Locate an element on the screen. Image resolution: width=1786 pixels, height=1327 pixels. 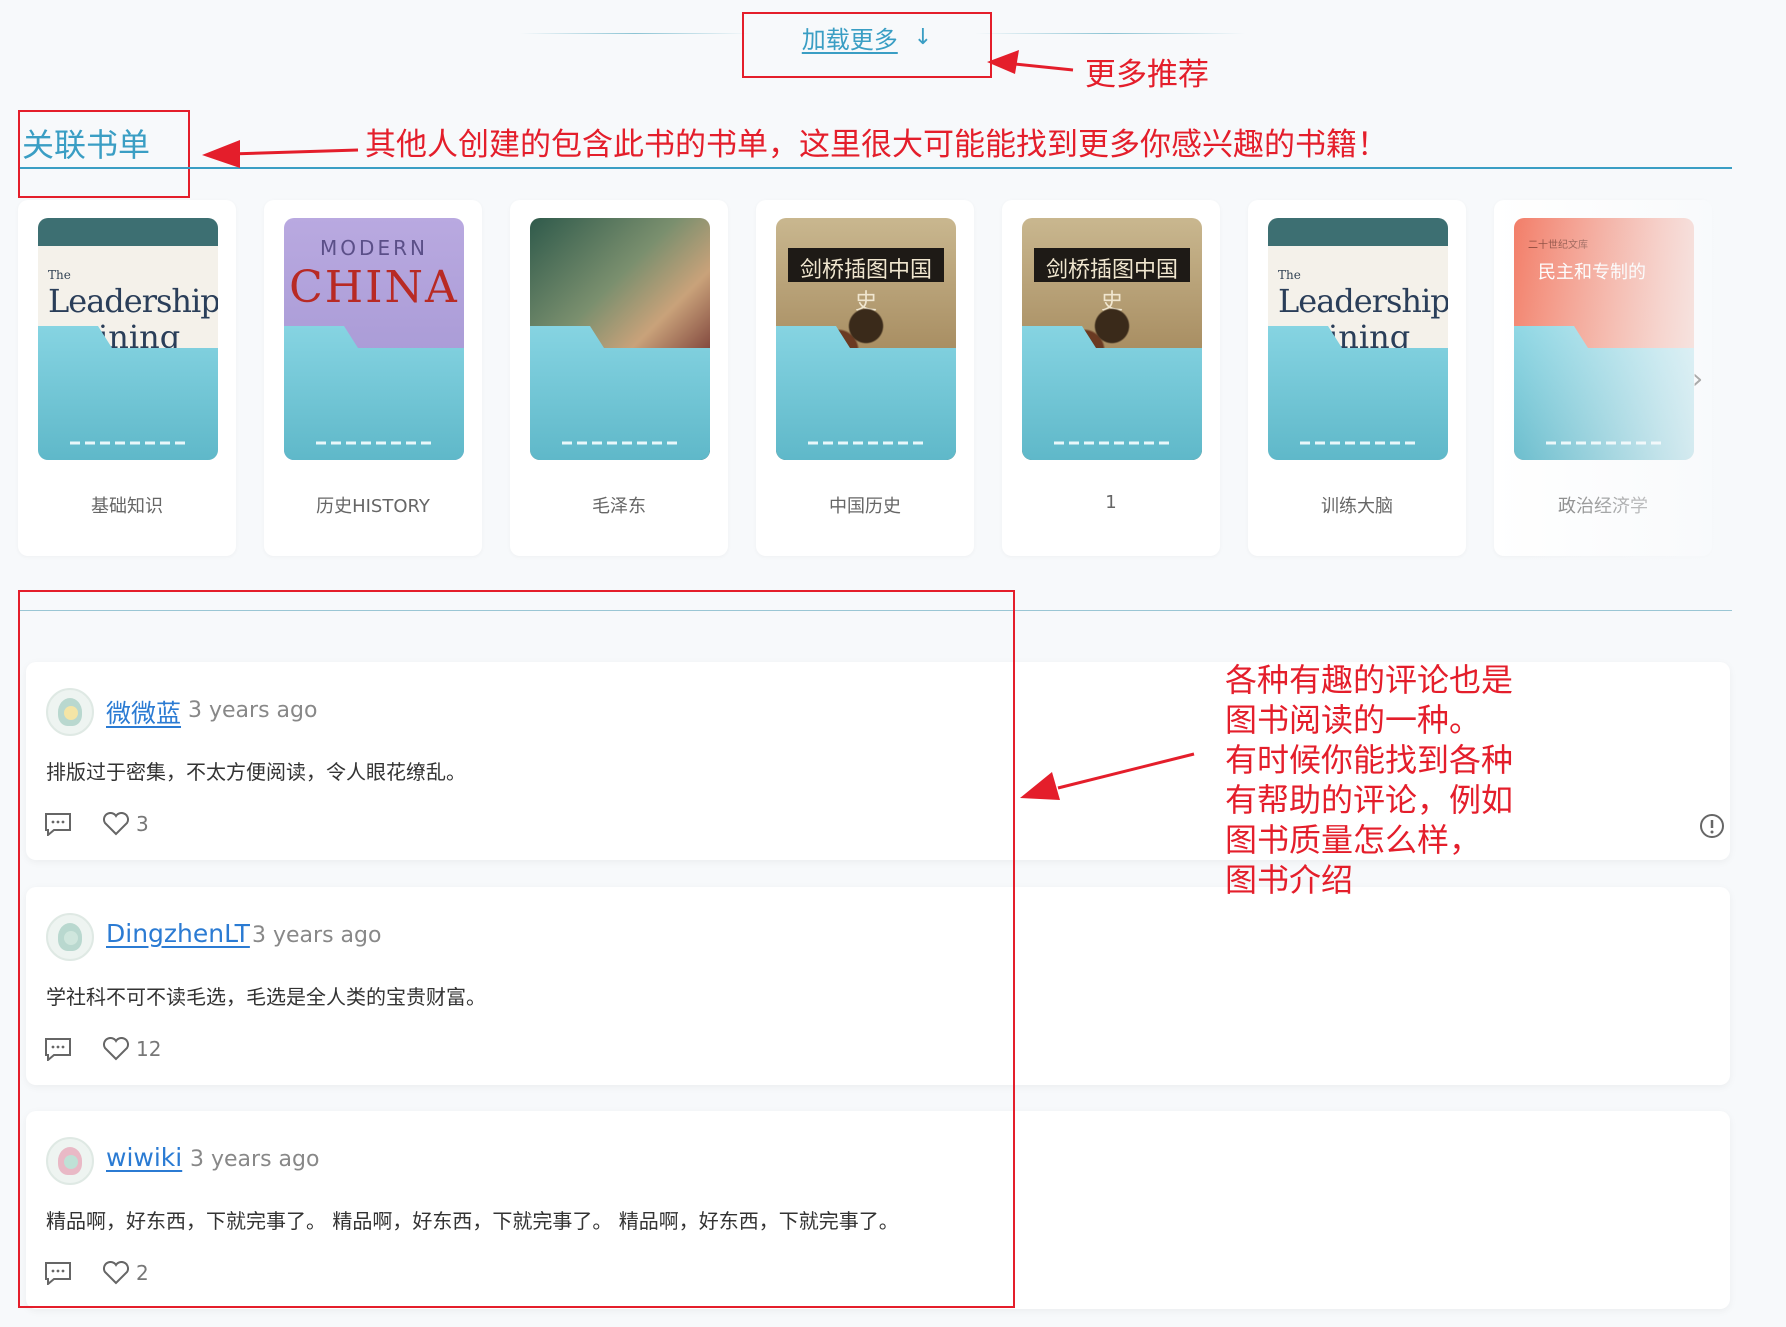
booklist-name: 历史HISTORY is located at coordinates (373, 506).